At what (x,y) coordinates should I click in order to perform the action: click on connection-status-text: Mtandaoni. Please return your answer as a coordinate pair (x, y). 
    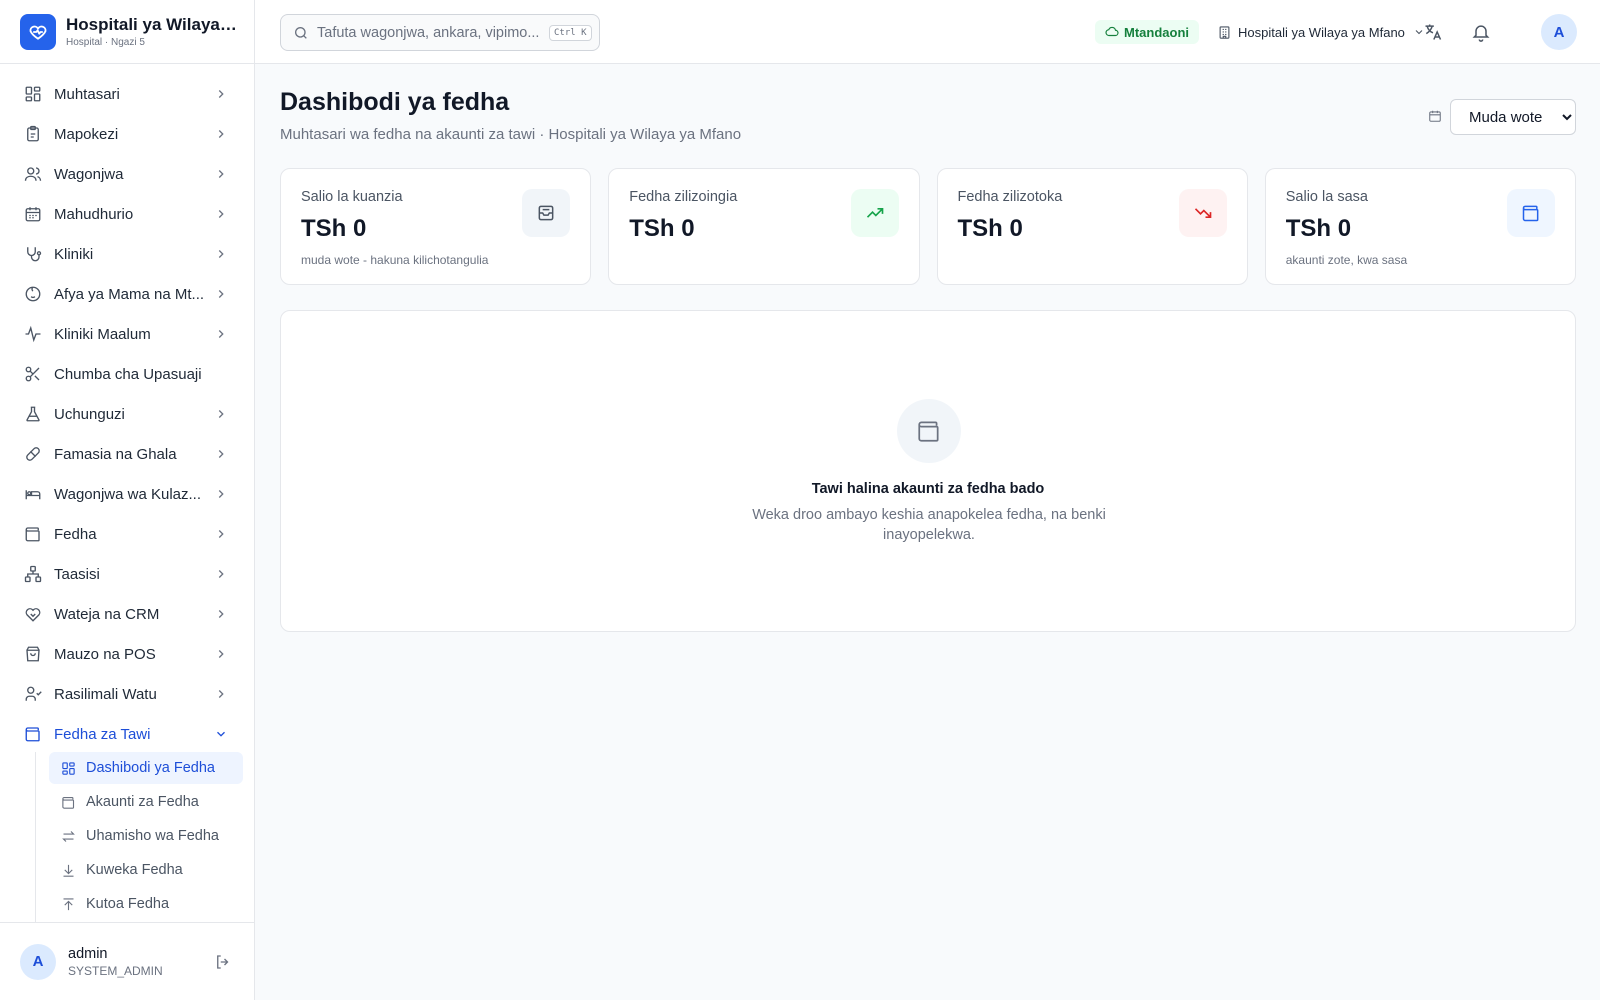
    Looking at the image, I should click on (1156, 32).